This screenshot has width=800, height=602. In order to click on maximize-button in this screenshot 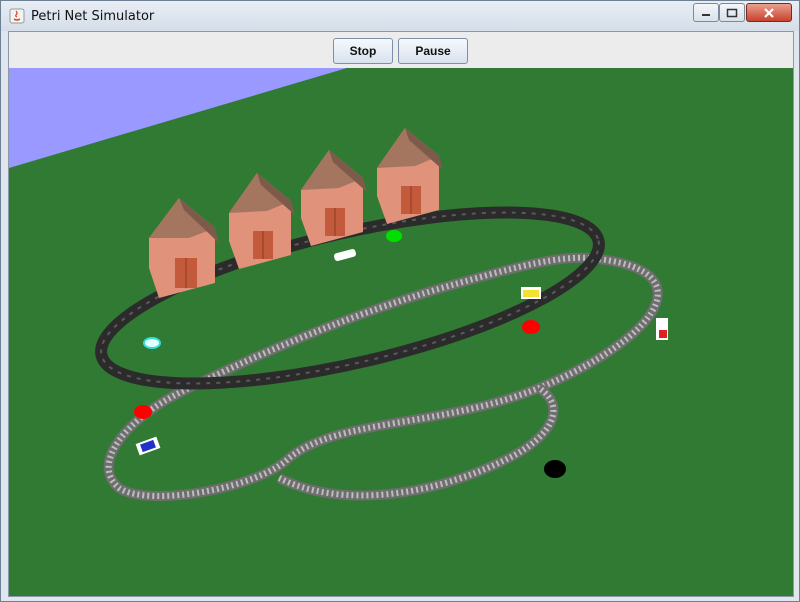, I will do `click(732, 12)`.